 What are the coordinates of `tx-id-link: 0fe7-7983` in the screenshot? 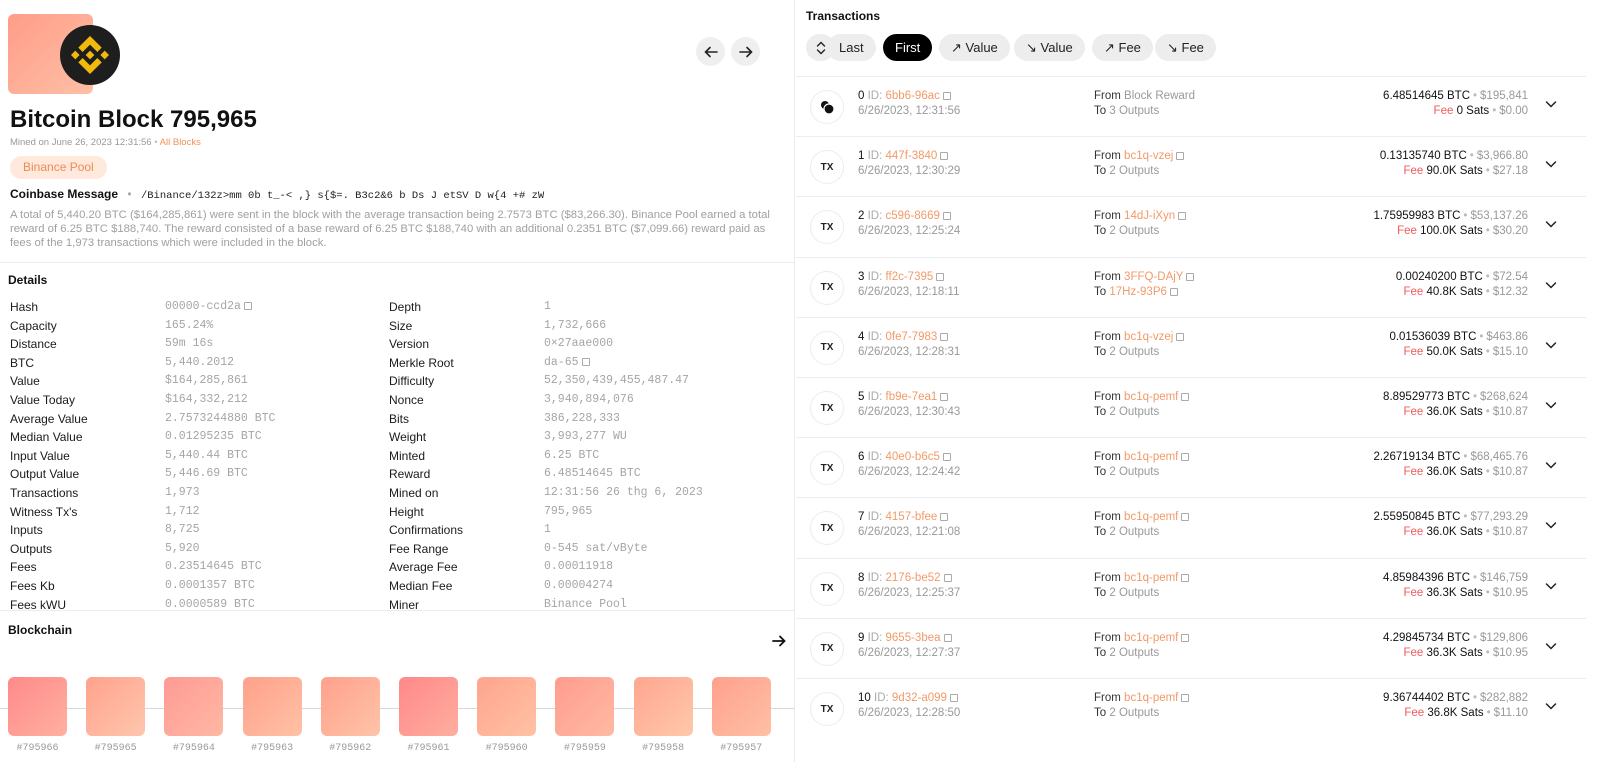 It's located at (912, 337).